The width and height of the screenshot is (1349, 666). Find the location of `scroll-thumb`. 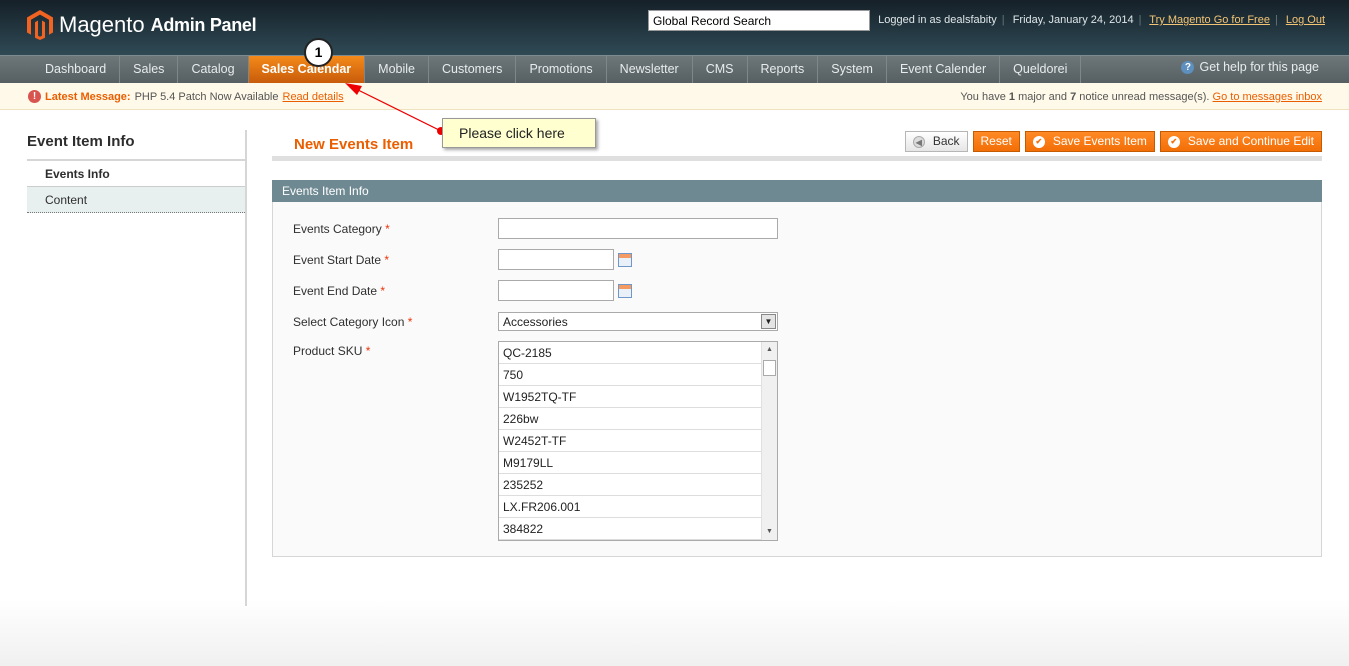

scroll-thumb is located at coordinates (769, 368).